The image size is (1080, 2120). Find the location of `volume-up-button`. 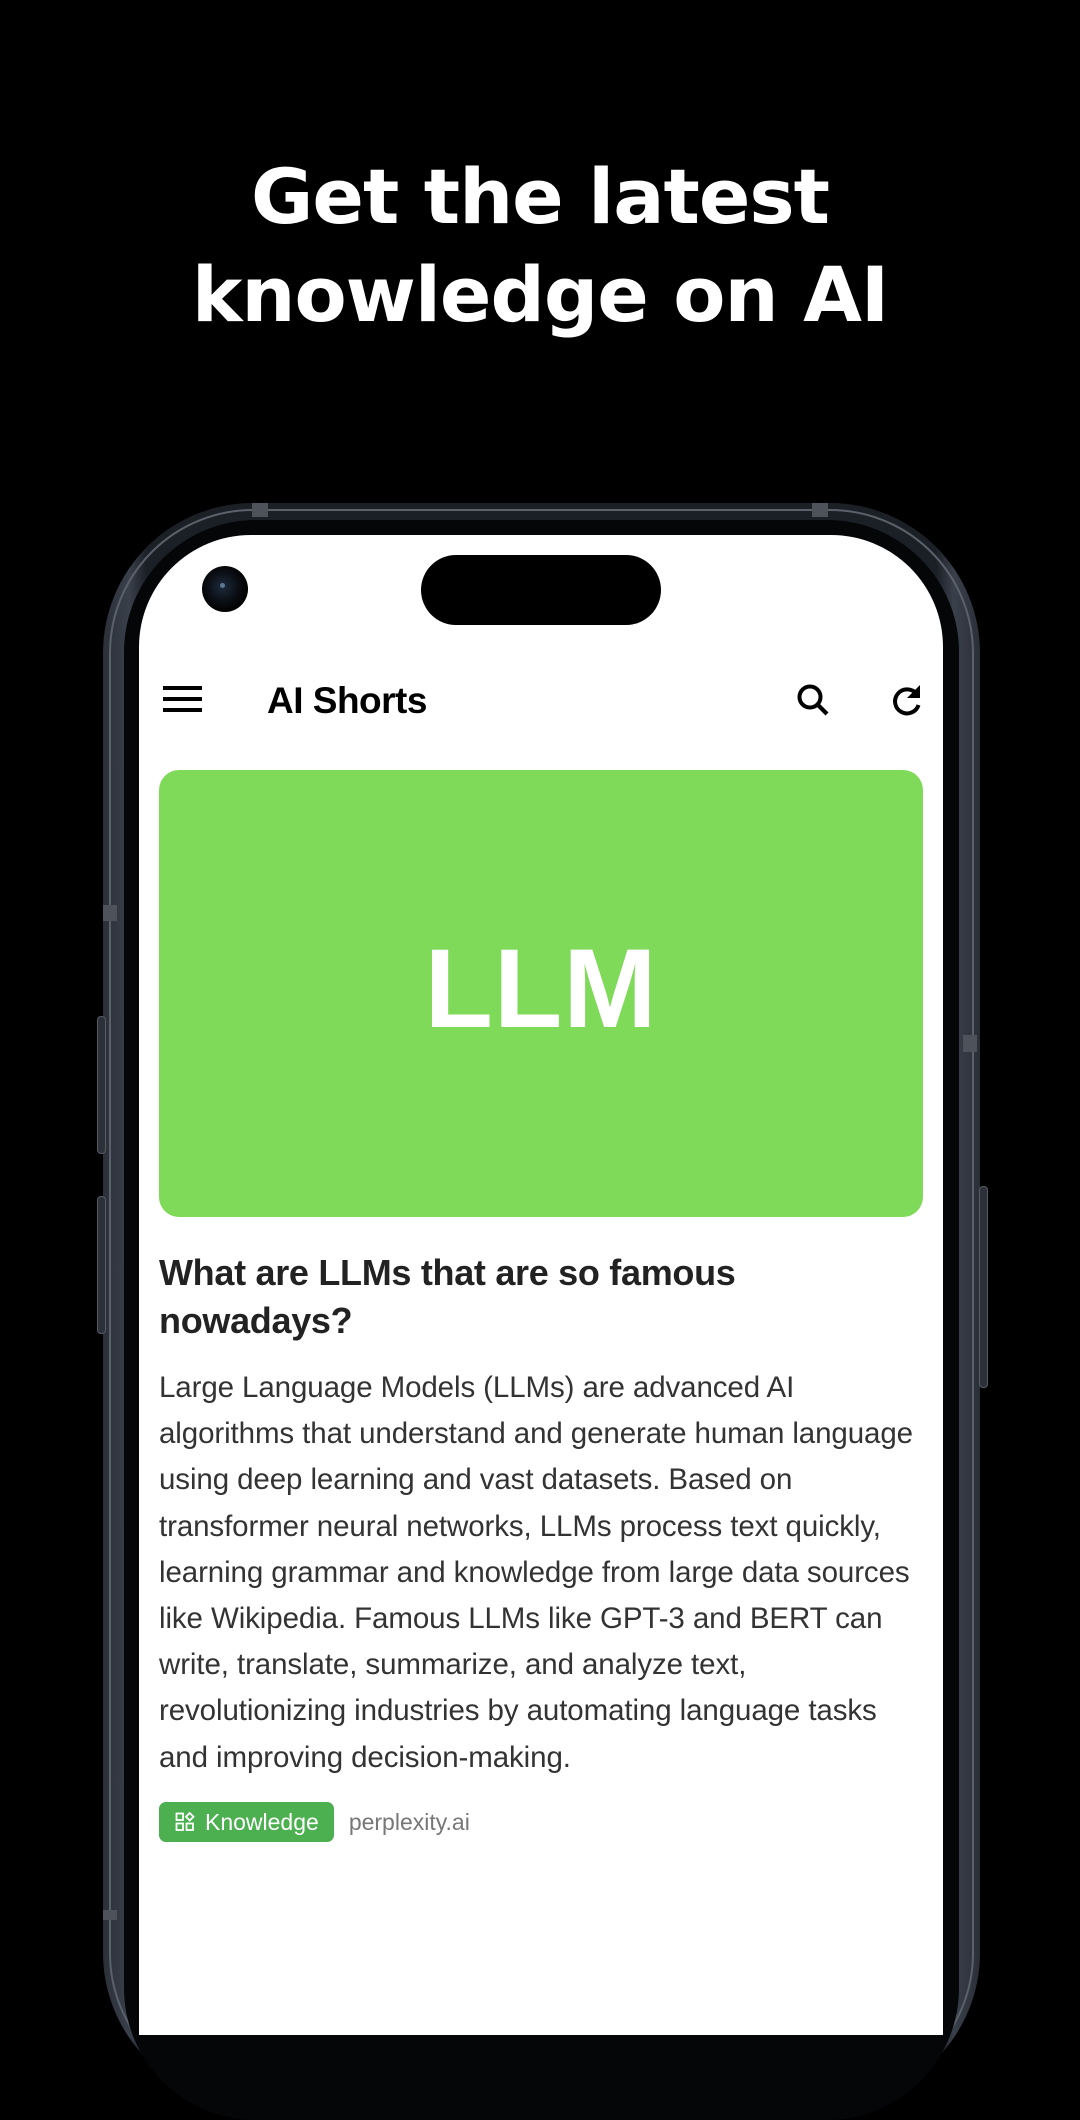

volume-up-button is located at coordinates (101, 1085).